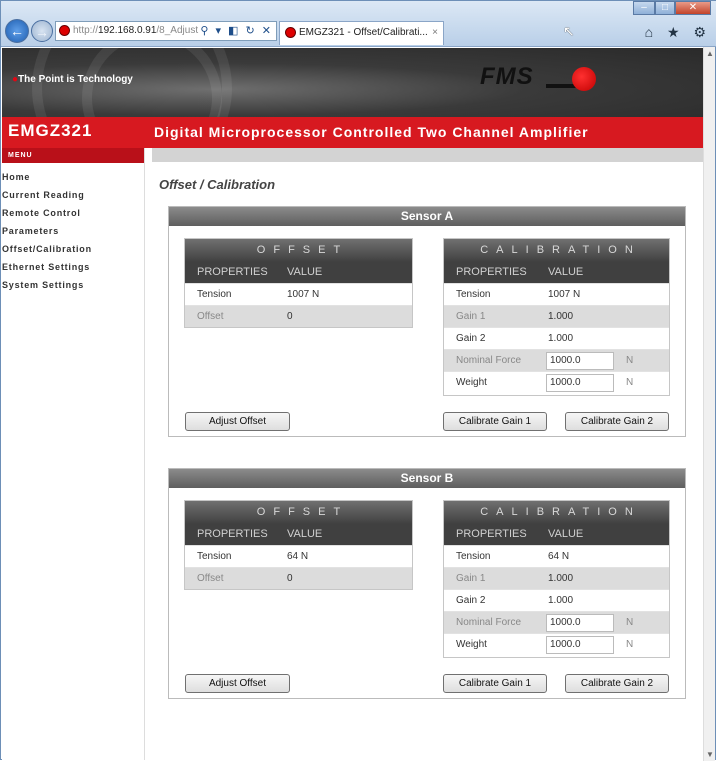  What do you see at coordinates (678, 32) in the screenshot?
I see `browser-tools: ⌂ ★ ⚙` at bounding box center [678, 32].